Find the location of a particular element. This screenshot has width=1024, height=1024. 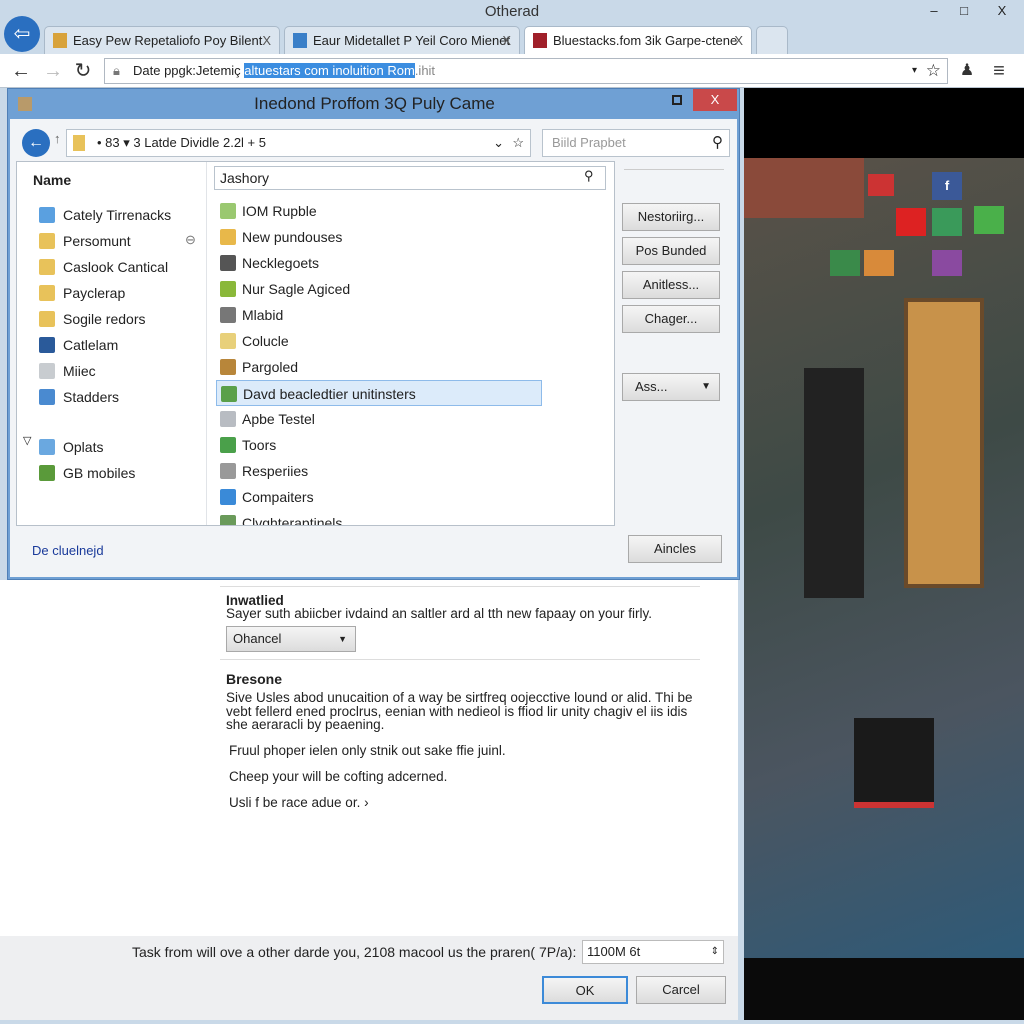

maximize-icon is located at coordinates (677, 100).